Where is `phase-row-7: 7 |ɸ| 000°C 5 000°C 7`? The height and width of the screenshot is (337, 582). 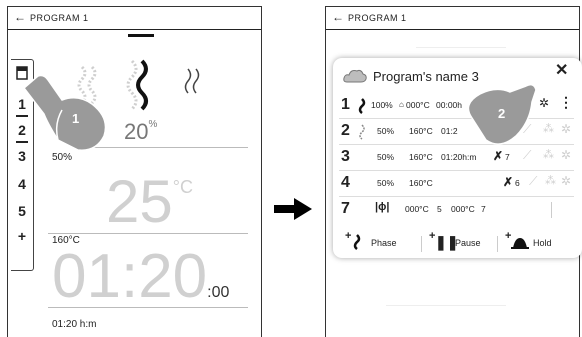
phase-row-7: 7 |ɸ| 000°C 5 000°C 7 is located at coordinates (457, 209).